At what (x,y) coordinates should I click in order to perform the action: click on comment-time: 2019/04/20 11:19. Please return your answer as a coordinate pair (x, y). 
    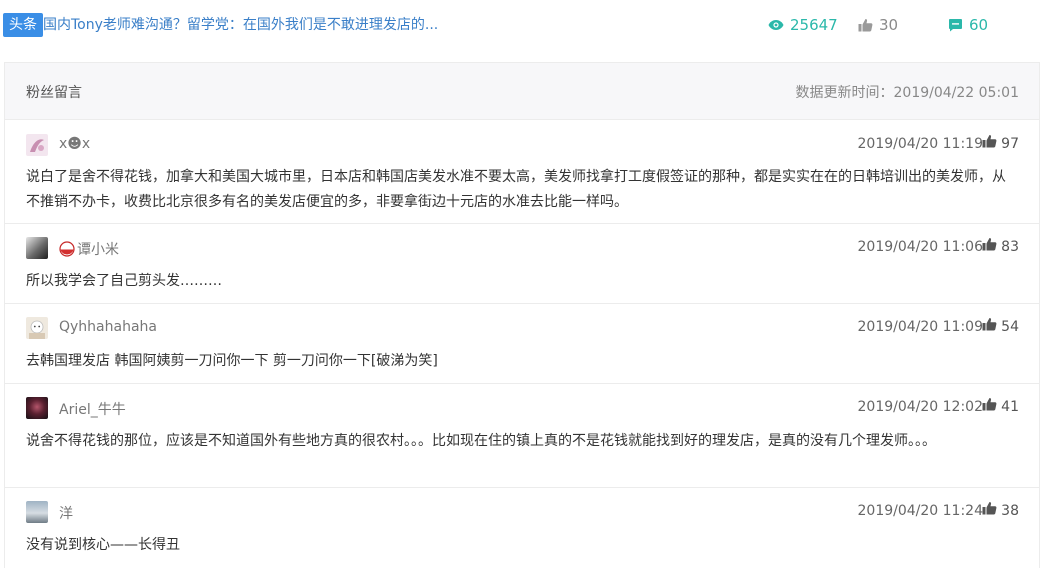
    Looking at the image, I should click on (920, 144).